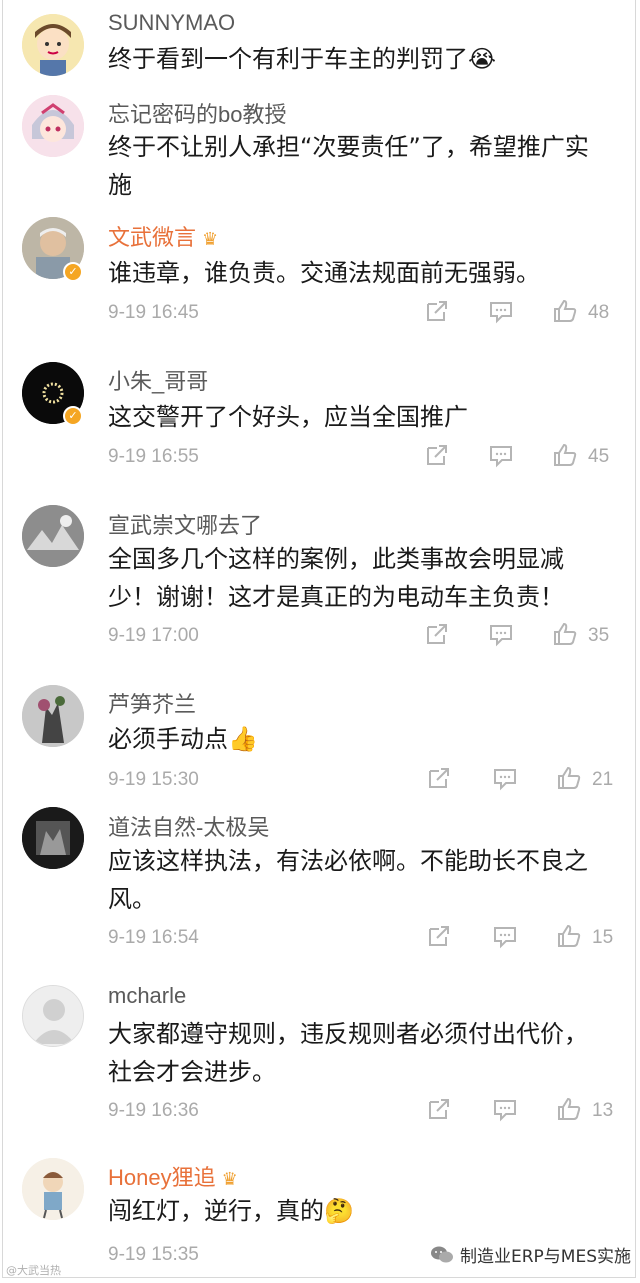  Describe the element at coordinates (363, 638) in the screenshot. I see `comment-meta: 9-19 17:00 35` at that location.